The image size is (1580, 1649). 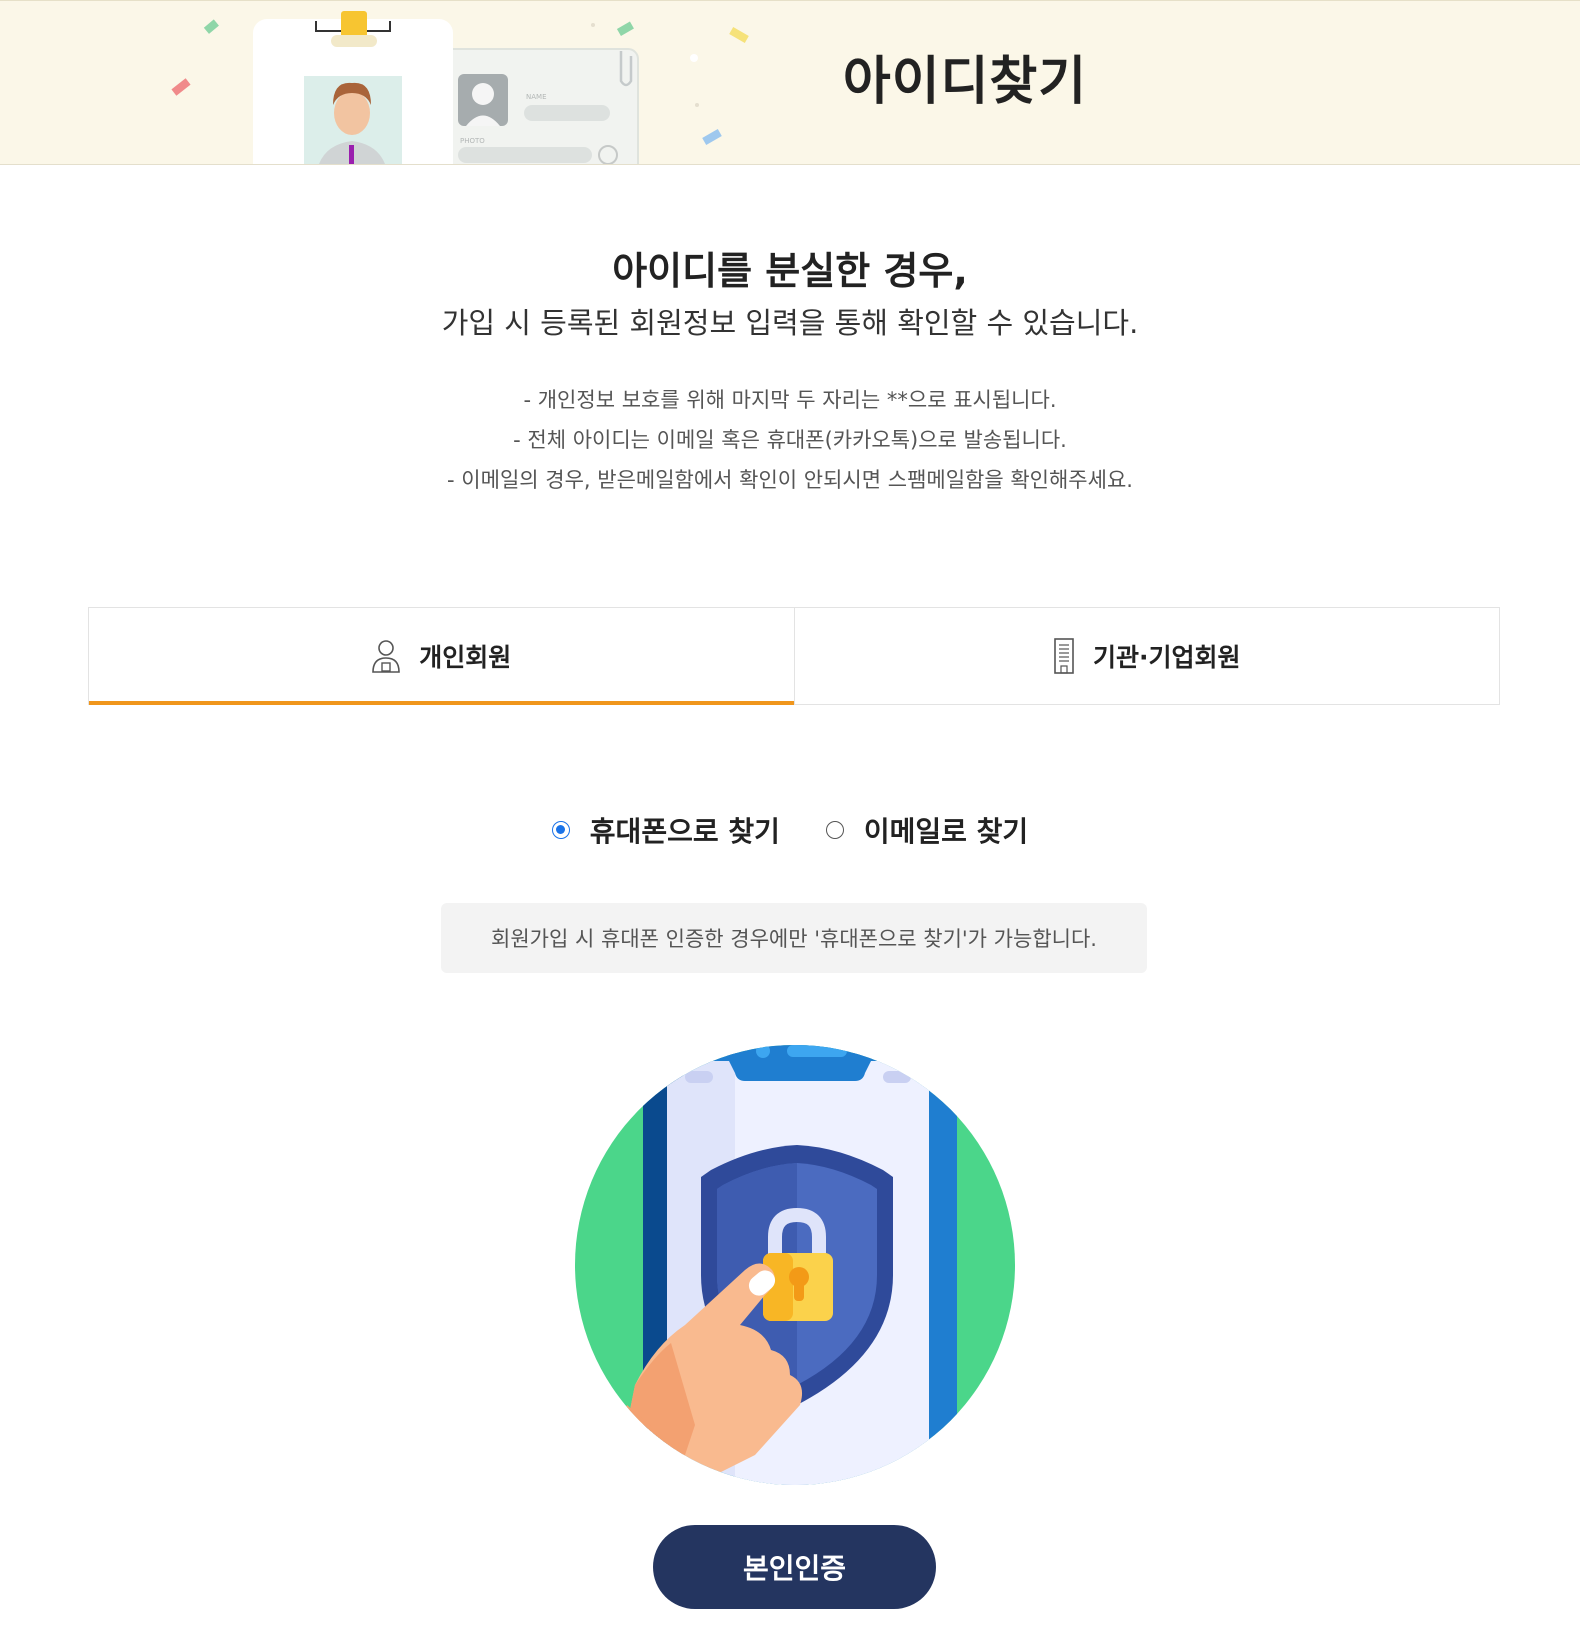 I want to click on building-icon, so click(x=1064, y=656).